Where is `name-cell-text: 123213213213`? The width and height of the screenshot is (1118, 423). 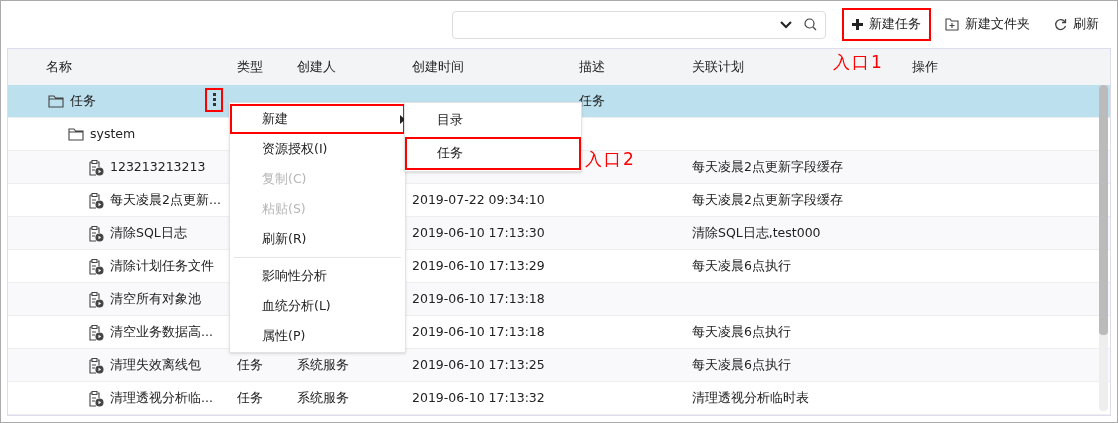
name-cell-text: 123213213213 is located at coordinates (158, 166).